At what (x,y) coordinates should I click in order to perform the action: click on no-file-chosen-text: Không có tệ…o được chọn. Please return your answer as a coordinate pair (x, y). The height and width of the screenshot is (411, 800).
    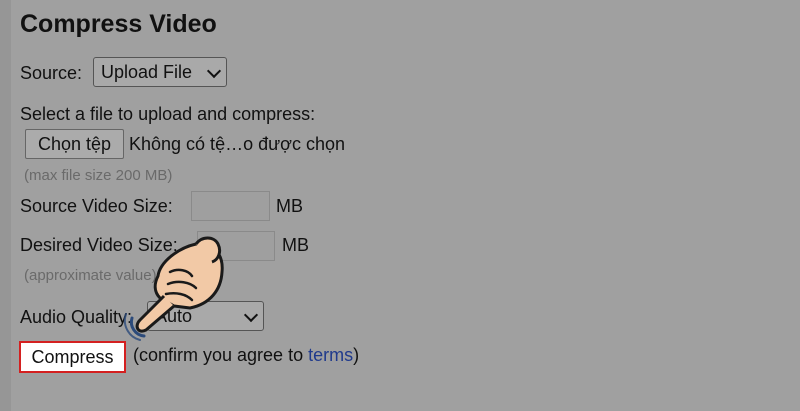
    Looking at the image, I should click on (237, 144).